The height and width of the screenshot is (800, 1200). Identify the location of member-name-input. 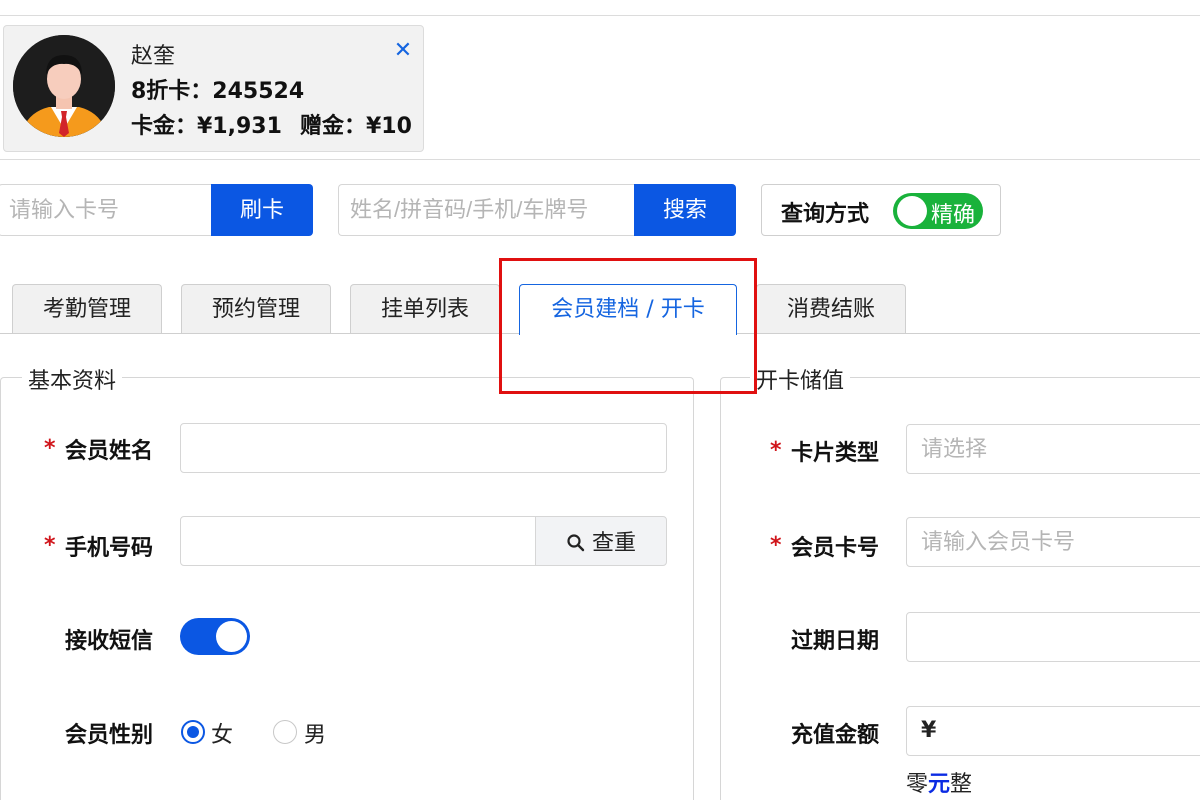
(423, 448).